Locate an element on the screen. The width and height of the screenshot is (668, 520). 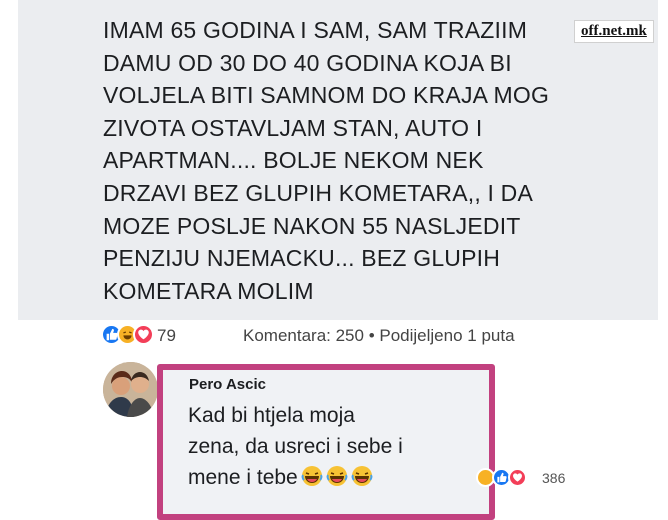
comment-line-text: mene i tebe is located at coordinates (243, 477).